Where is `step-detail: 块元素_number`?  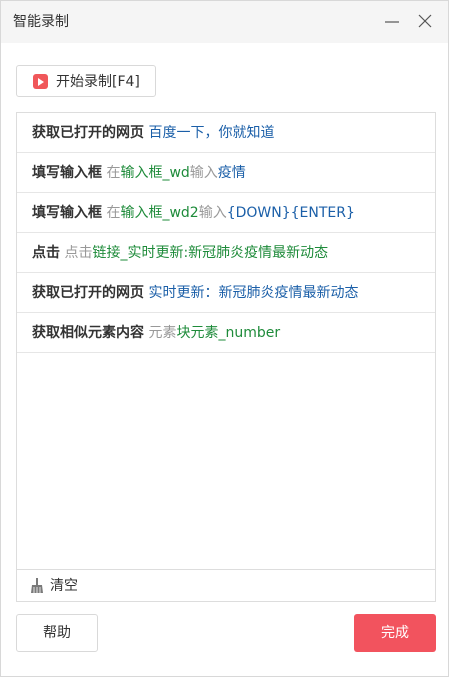
step-detail: 块元素_number is located at coordinates (228, 333).